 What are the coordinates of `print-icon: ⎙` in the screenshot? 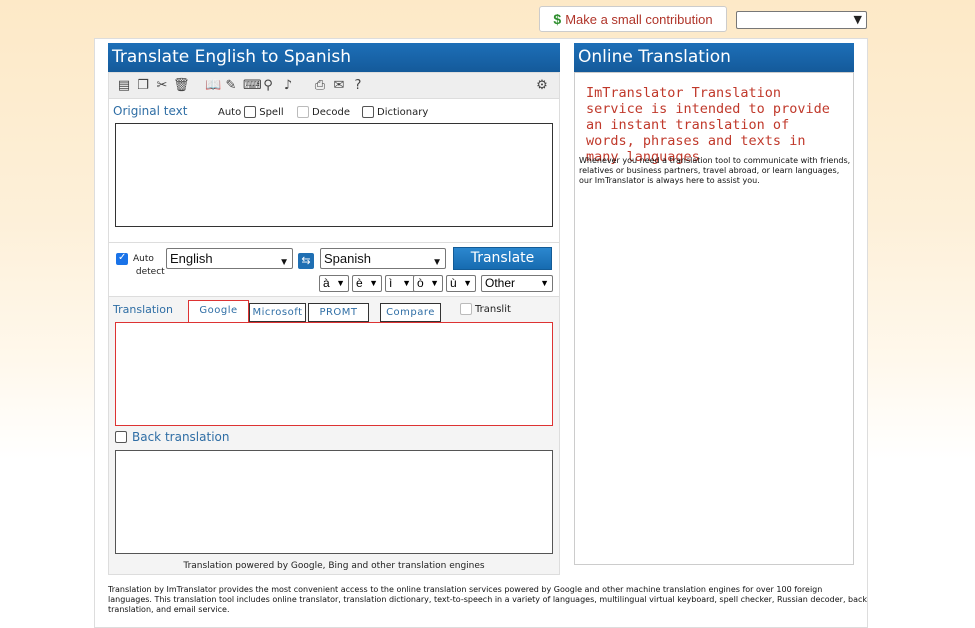 It's located at (320, 85).